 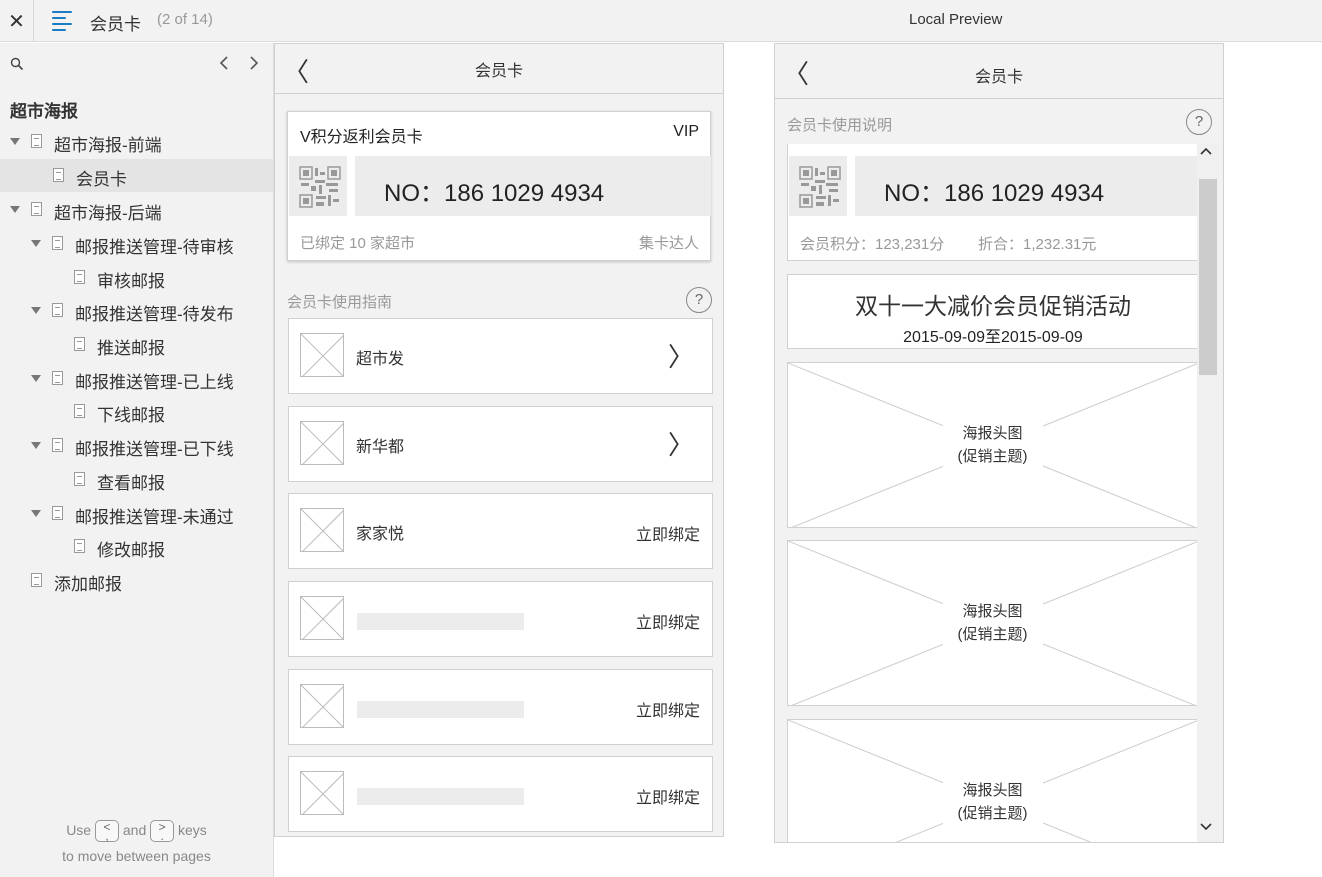 I want to click on tree-item-pending-publish: 邮报推送管理-待发布, so click(x=136, y=310).